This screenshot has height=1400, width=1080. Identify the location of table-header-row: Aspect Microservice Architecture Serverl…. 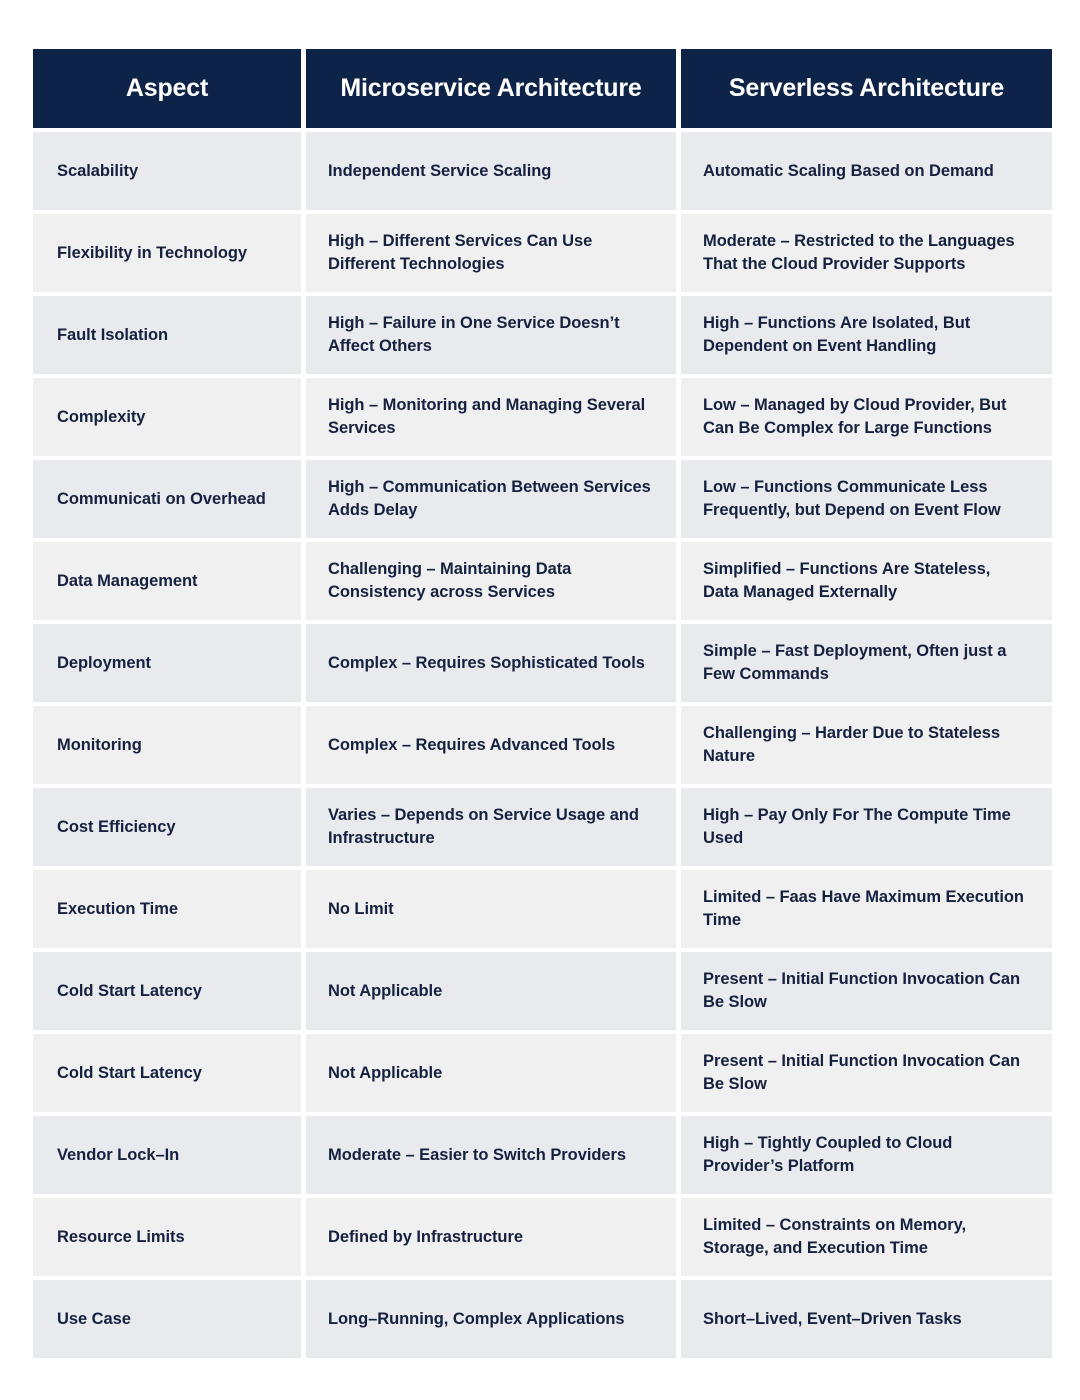
(542, 88).